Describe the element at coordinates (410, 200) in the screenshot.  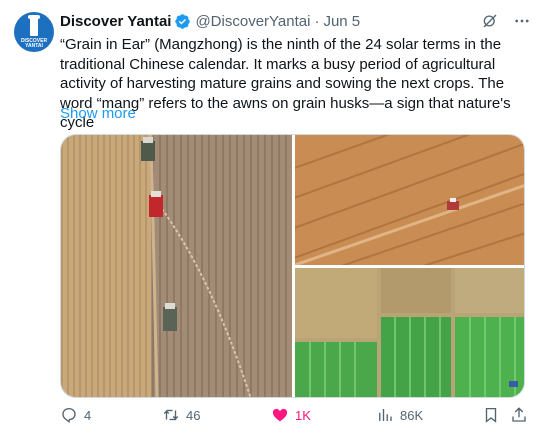
I see `plowed-field-tractor-image` at that location.